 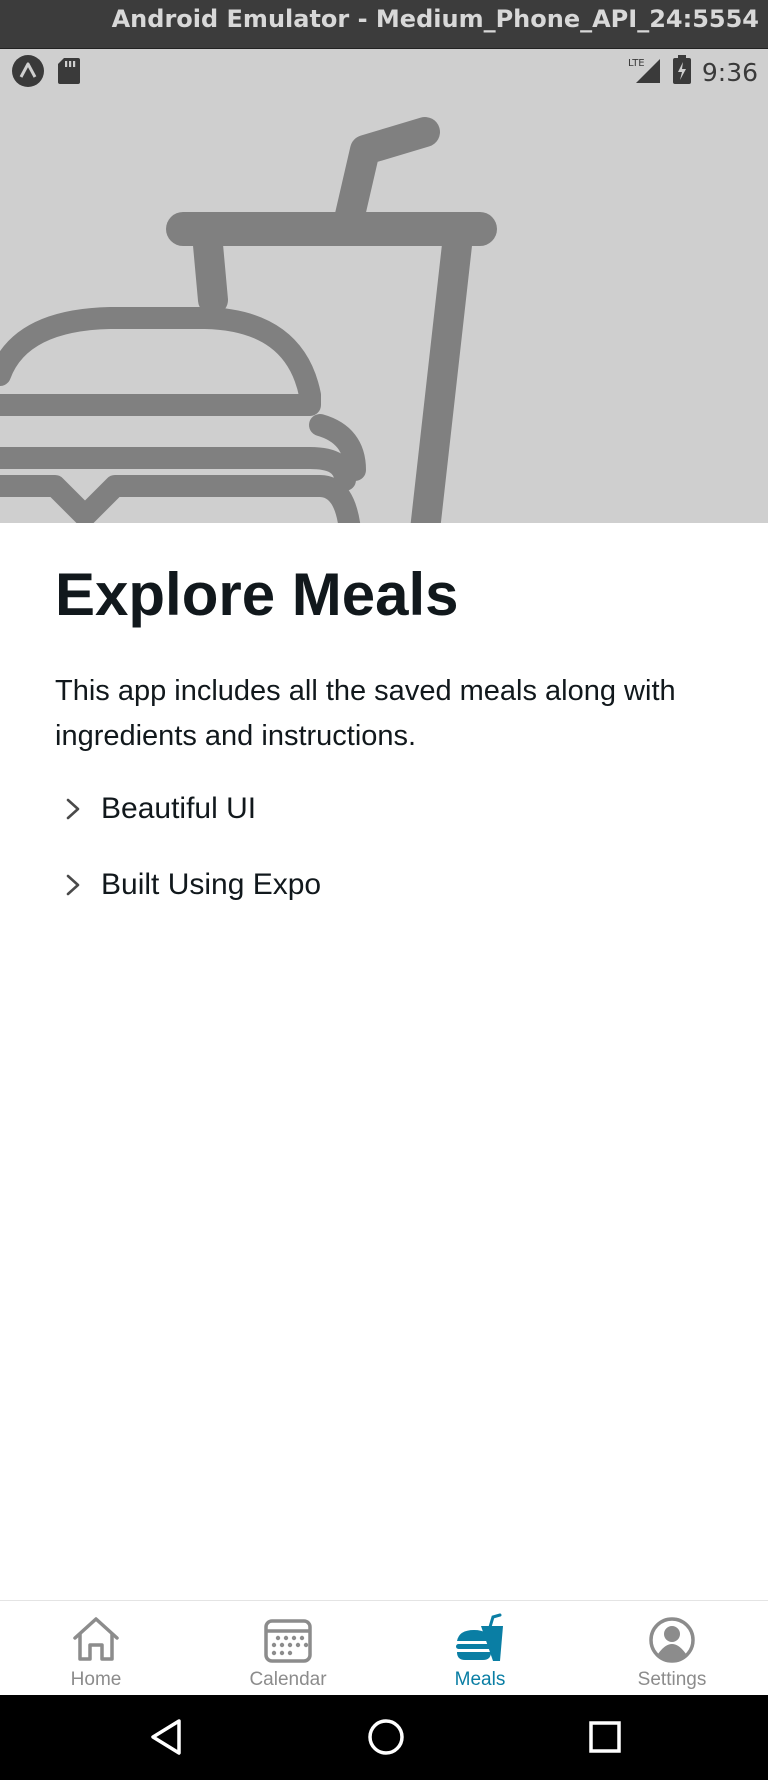 I want to click on collapsible-label: Built Using Expo, so click(x=211, y=884).